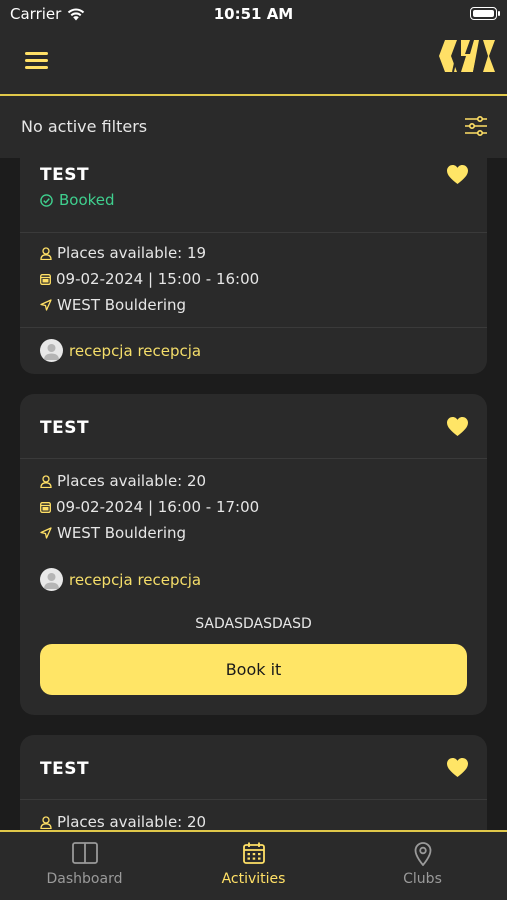 This screenshot has width=507, height=900. What do you see at coordinates (36, 61) in the screenshot?
I see `menu-icon` at bounding box center [36, 61].